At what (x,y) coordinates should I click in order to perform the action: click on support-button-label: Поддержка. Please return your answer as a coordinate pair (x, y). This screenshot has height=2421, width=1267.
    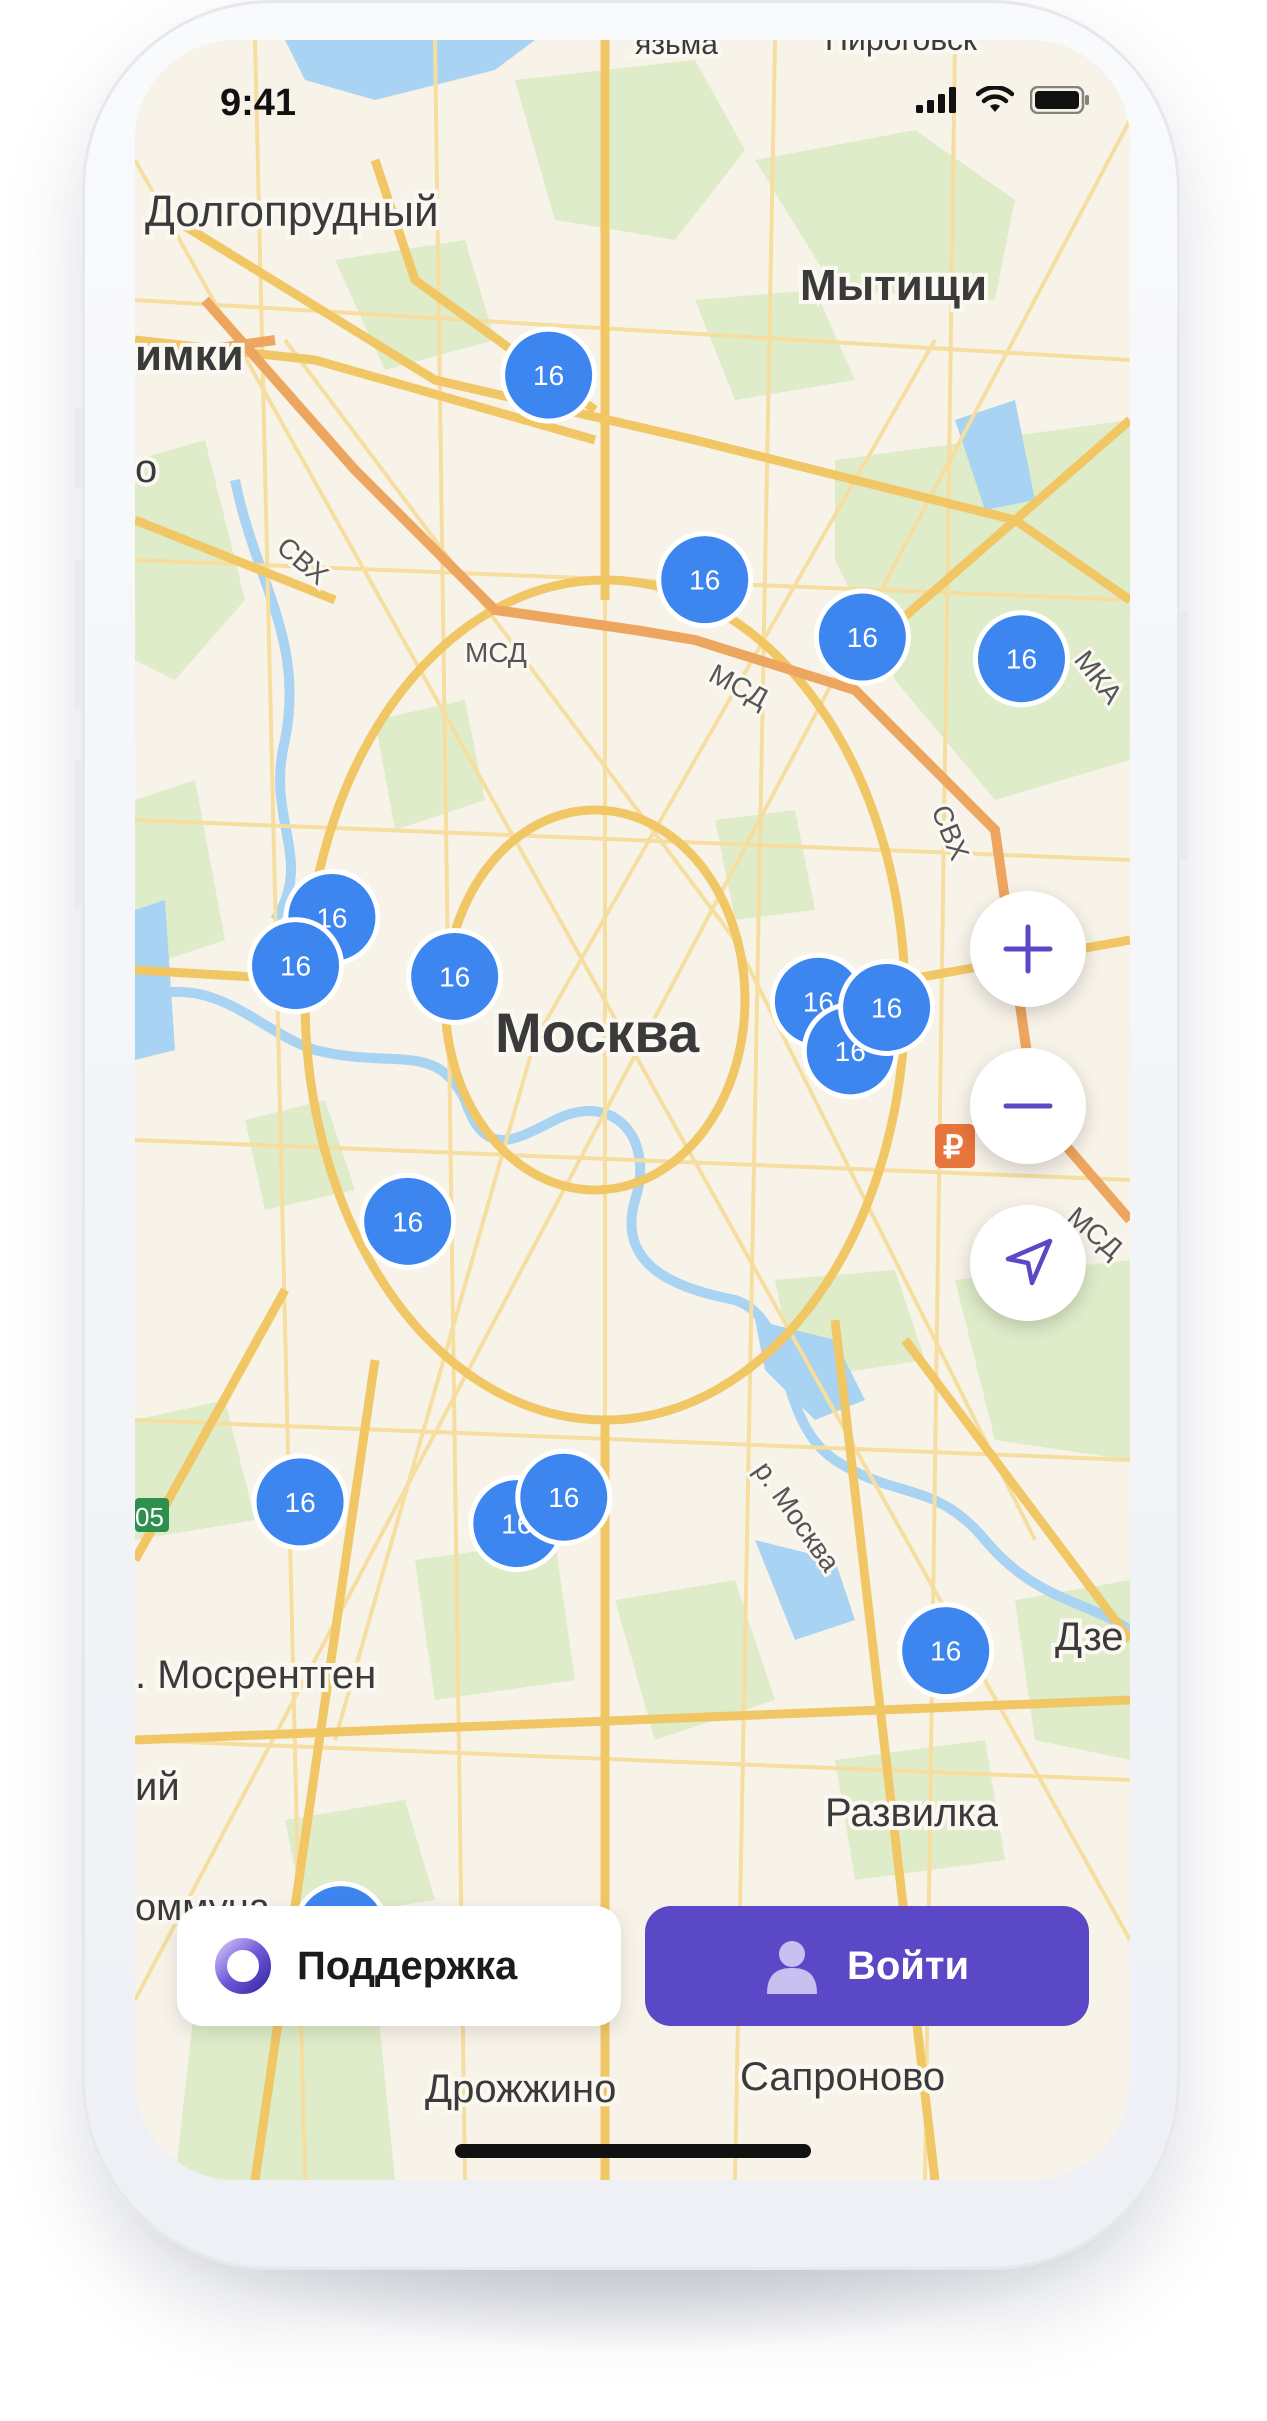
    Looking at the image, I should click on (407, 1965).